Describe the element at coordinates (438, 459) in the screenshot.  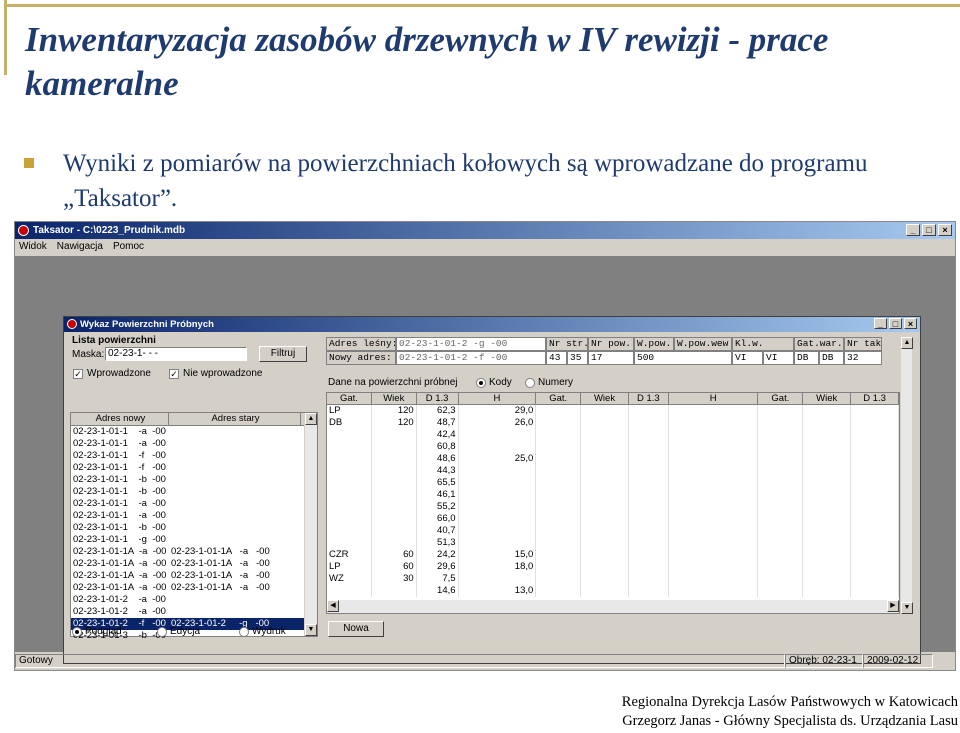
I see `grid-cell: 48,6` at that location.